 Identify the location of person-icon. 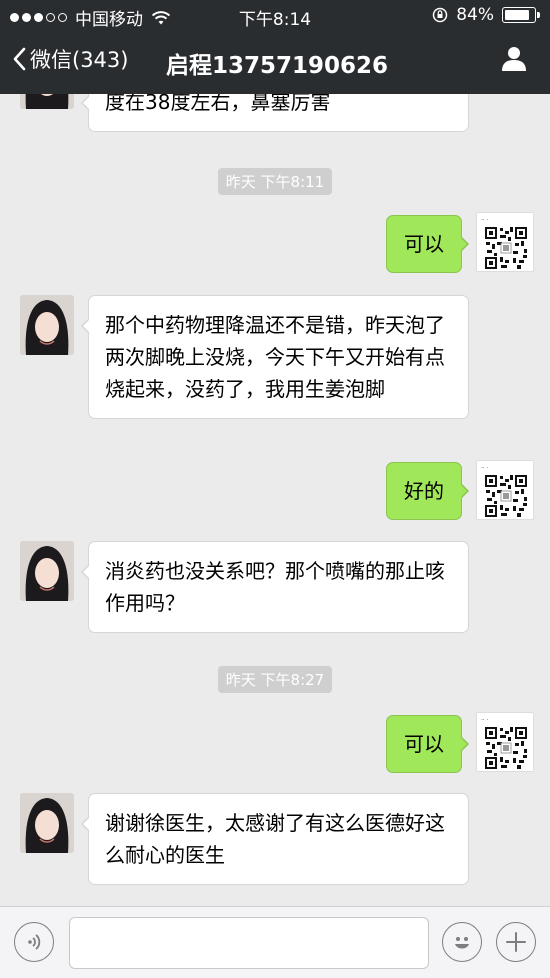
(514, 59).